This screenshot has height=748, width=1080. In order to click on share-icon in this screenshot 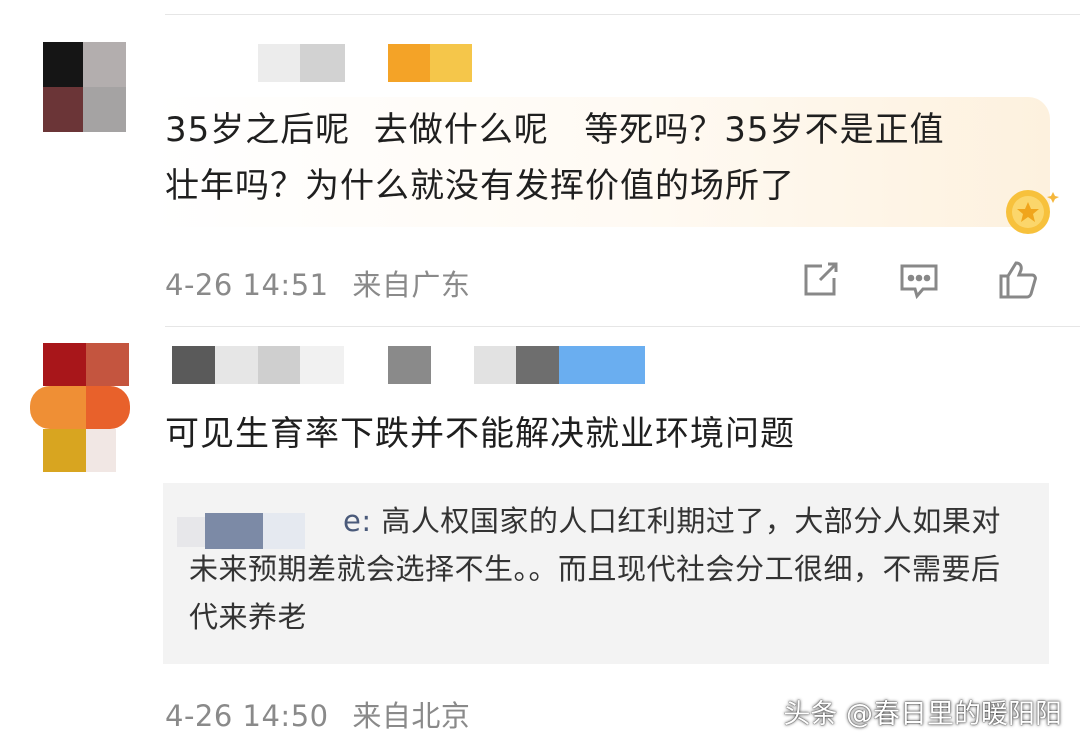, I will do `click(820, 280)`.